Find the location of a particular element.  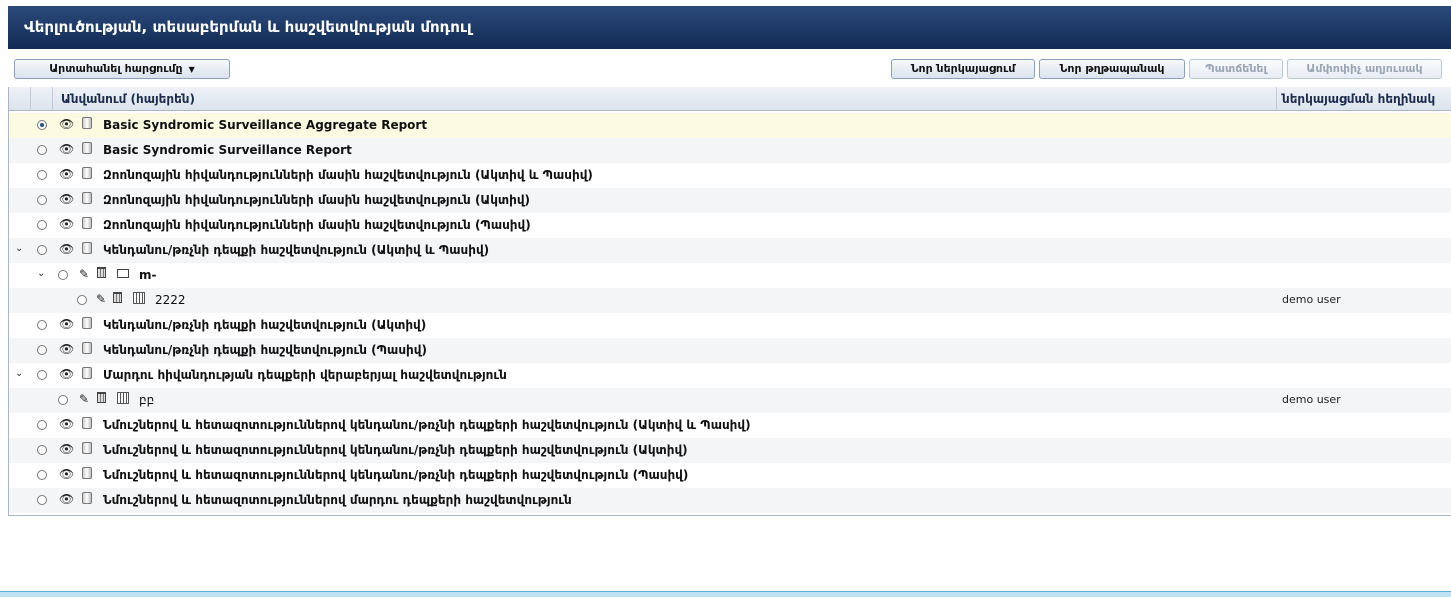

chevron-down-icon: ▼ is located at coordinates (191, 69).